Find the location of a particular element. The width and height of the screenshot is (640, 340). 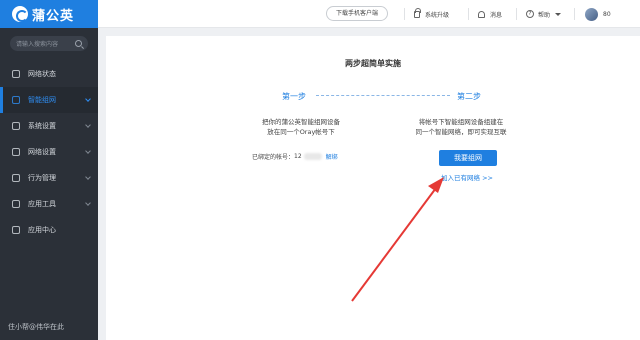

annotation-arrow-head is located at coordinates (436, 185).